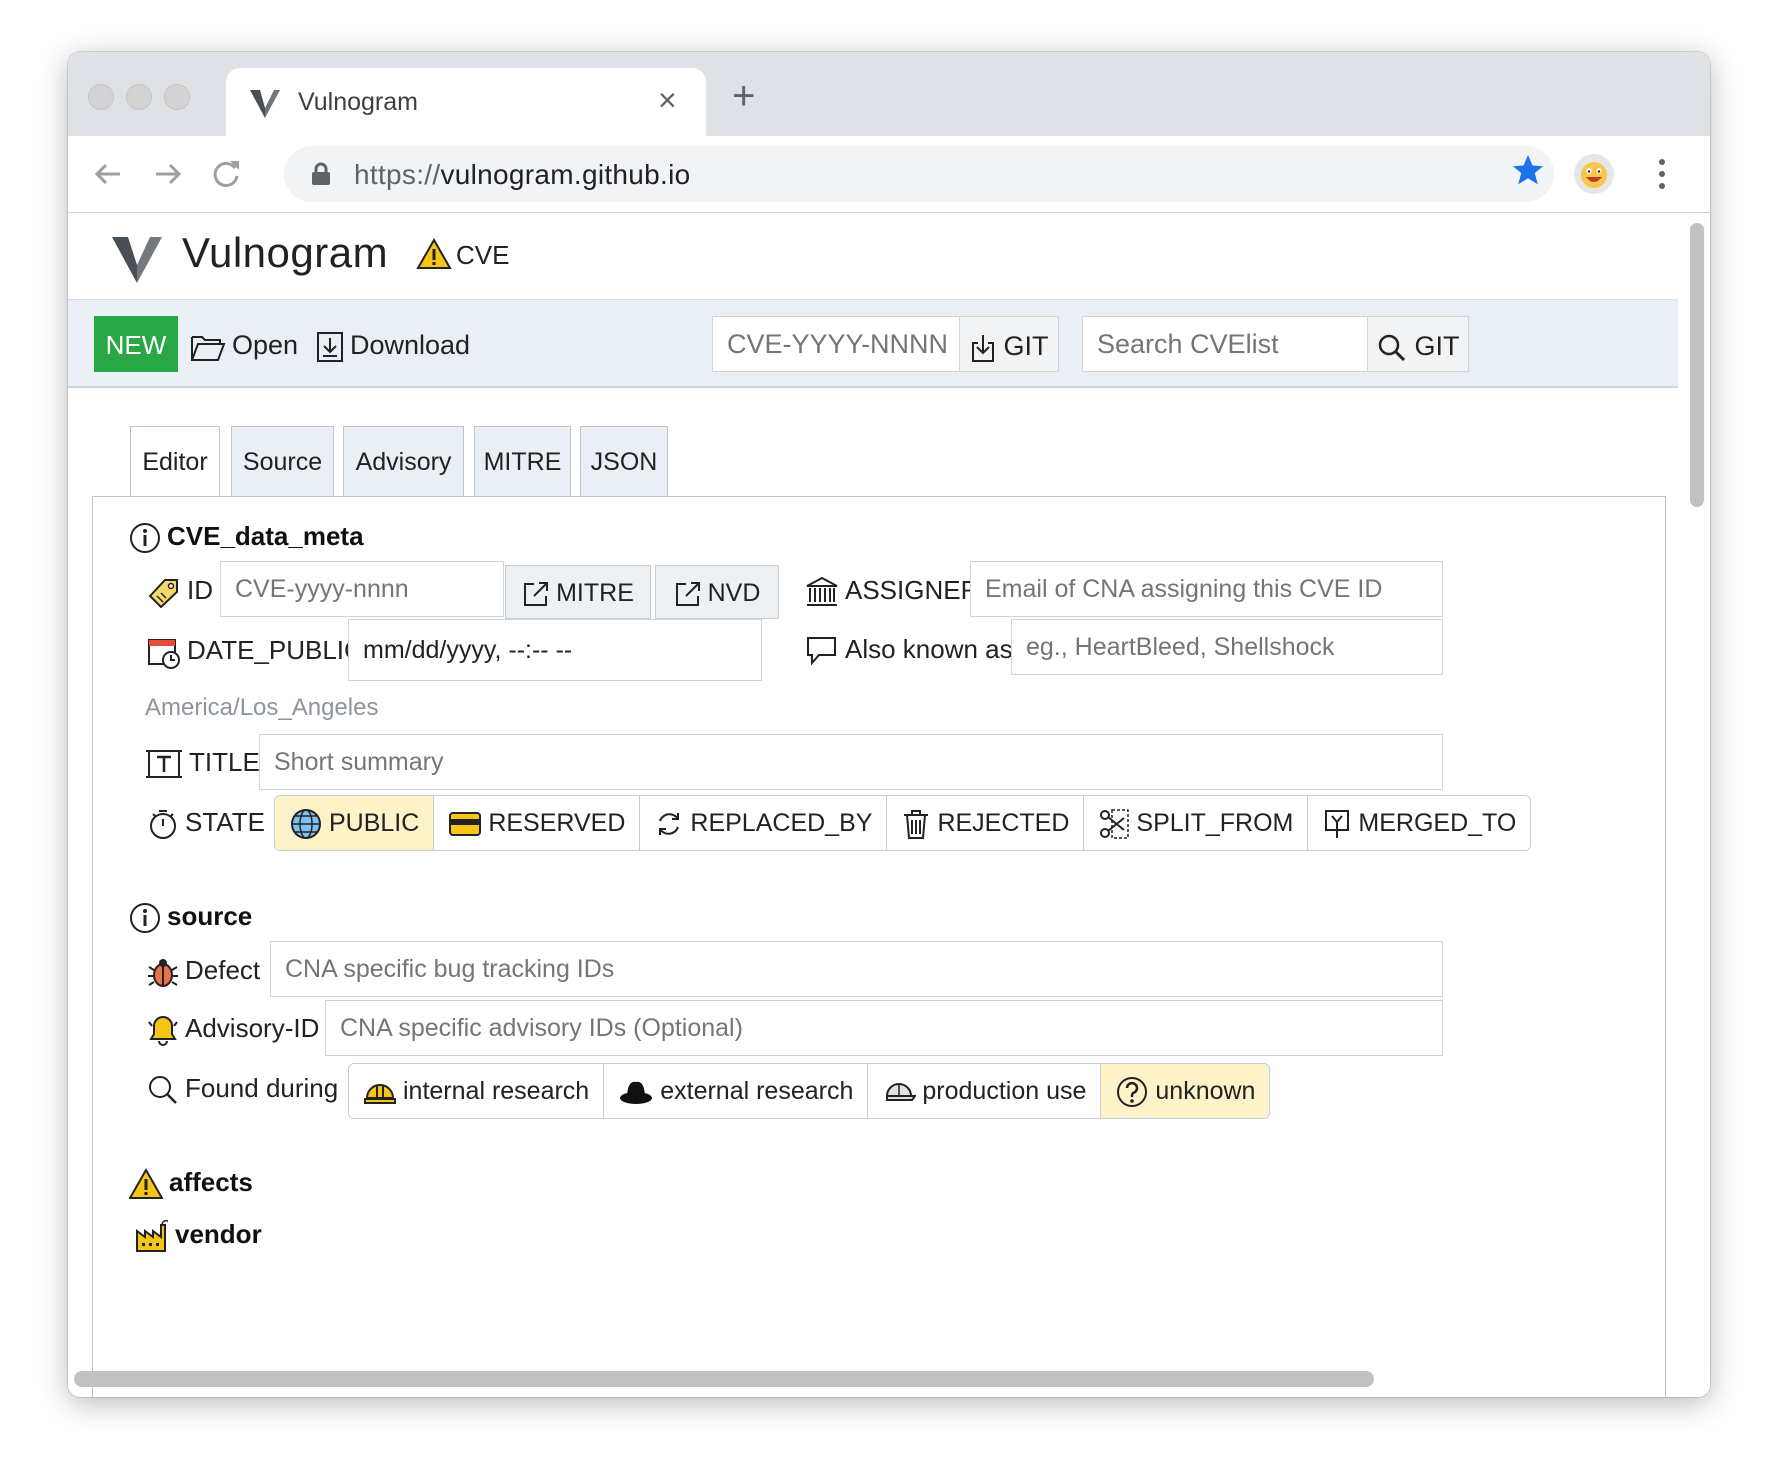  I want to click on browser-tab: Vulnogram ×, so click(466, 102).